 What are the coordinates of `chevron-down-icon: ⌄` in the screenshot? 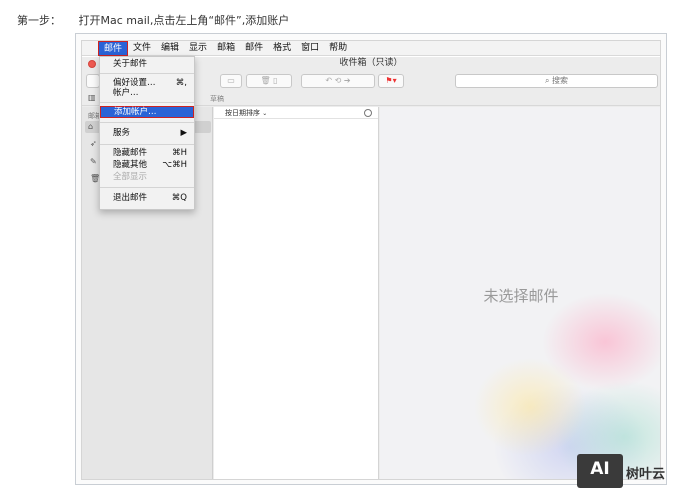 It's located at (265, 113).